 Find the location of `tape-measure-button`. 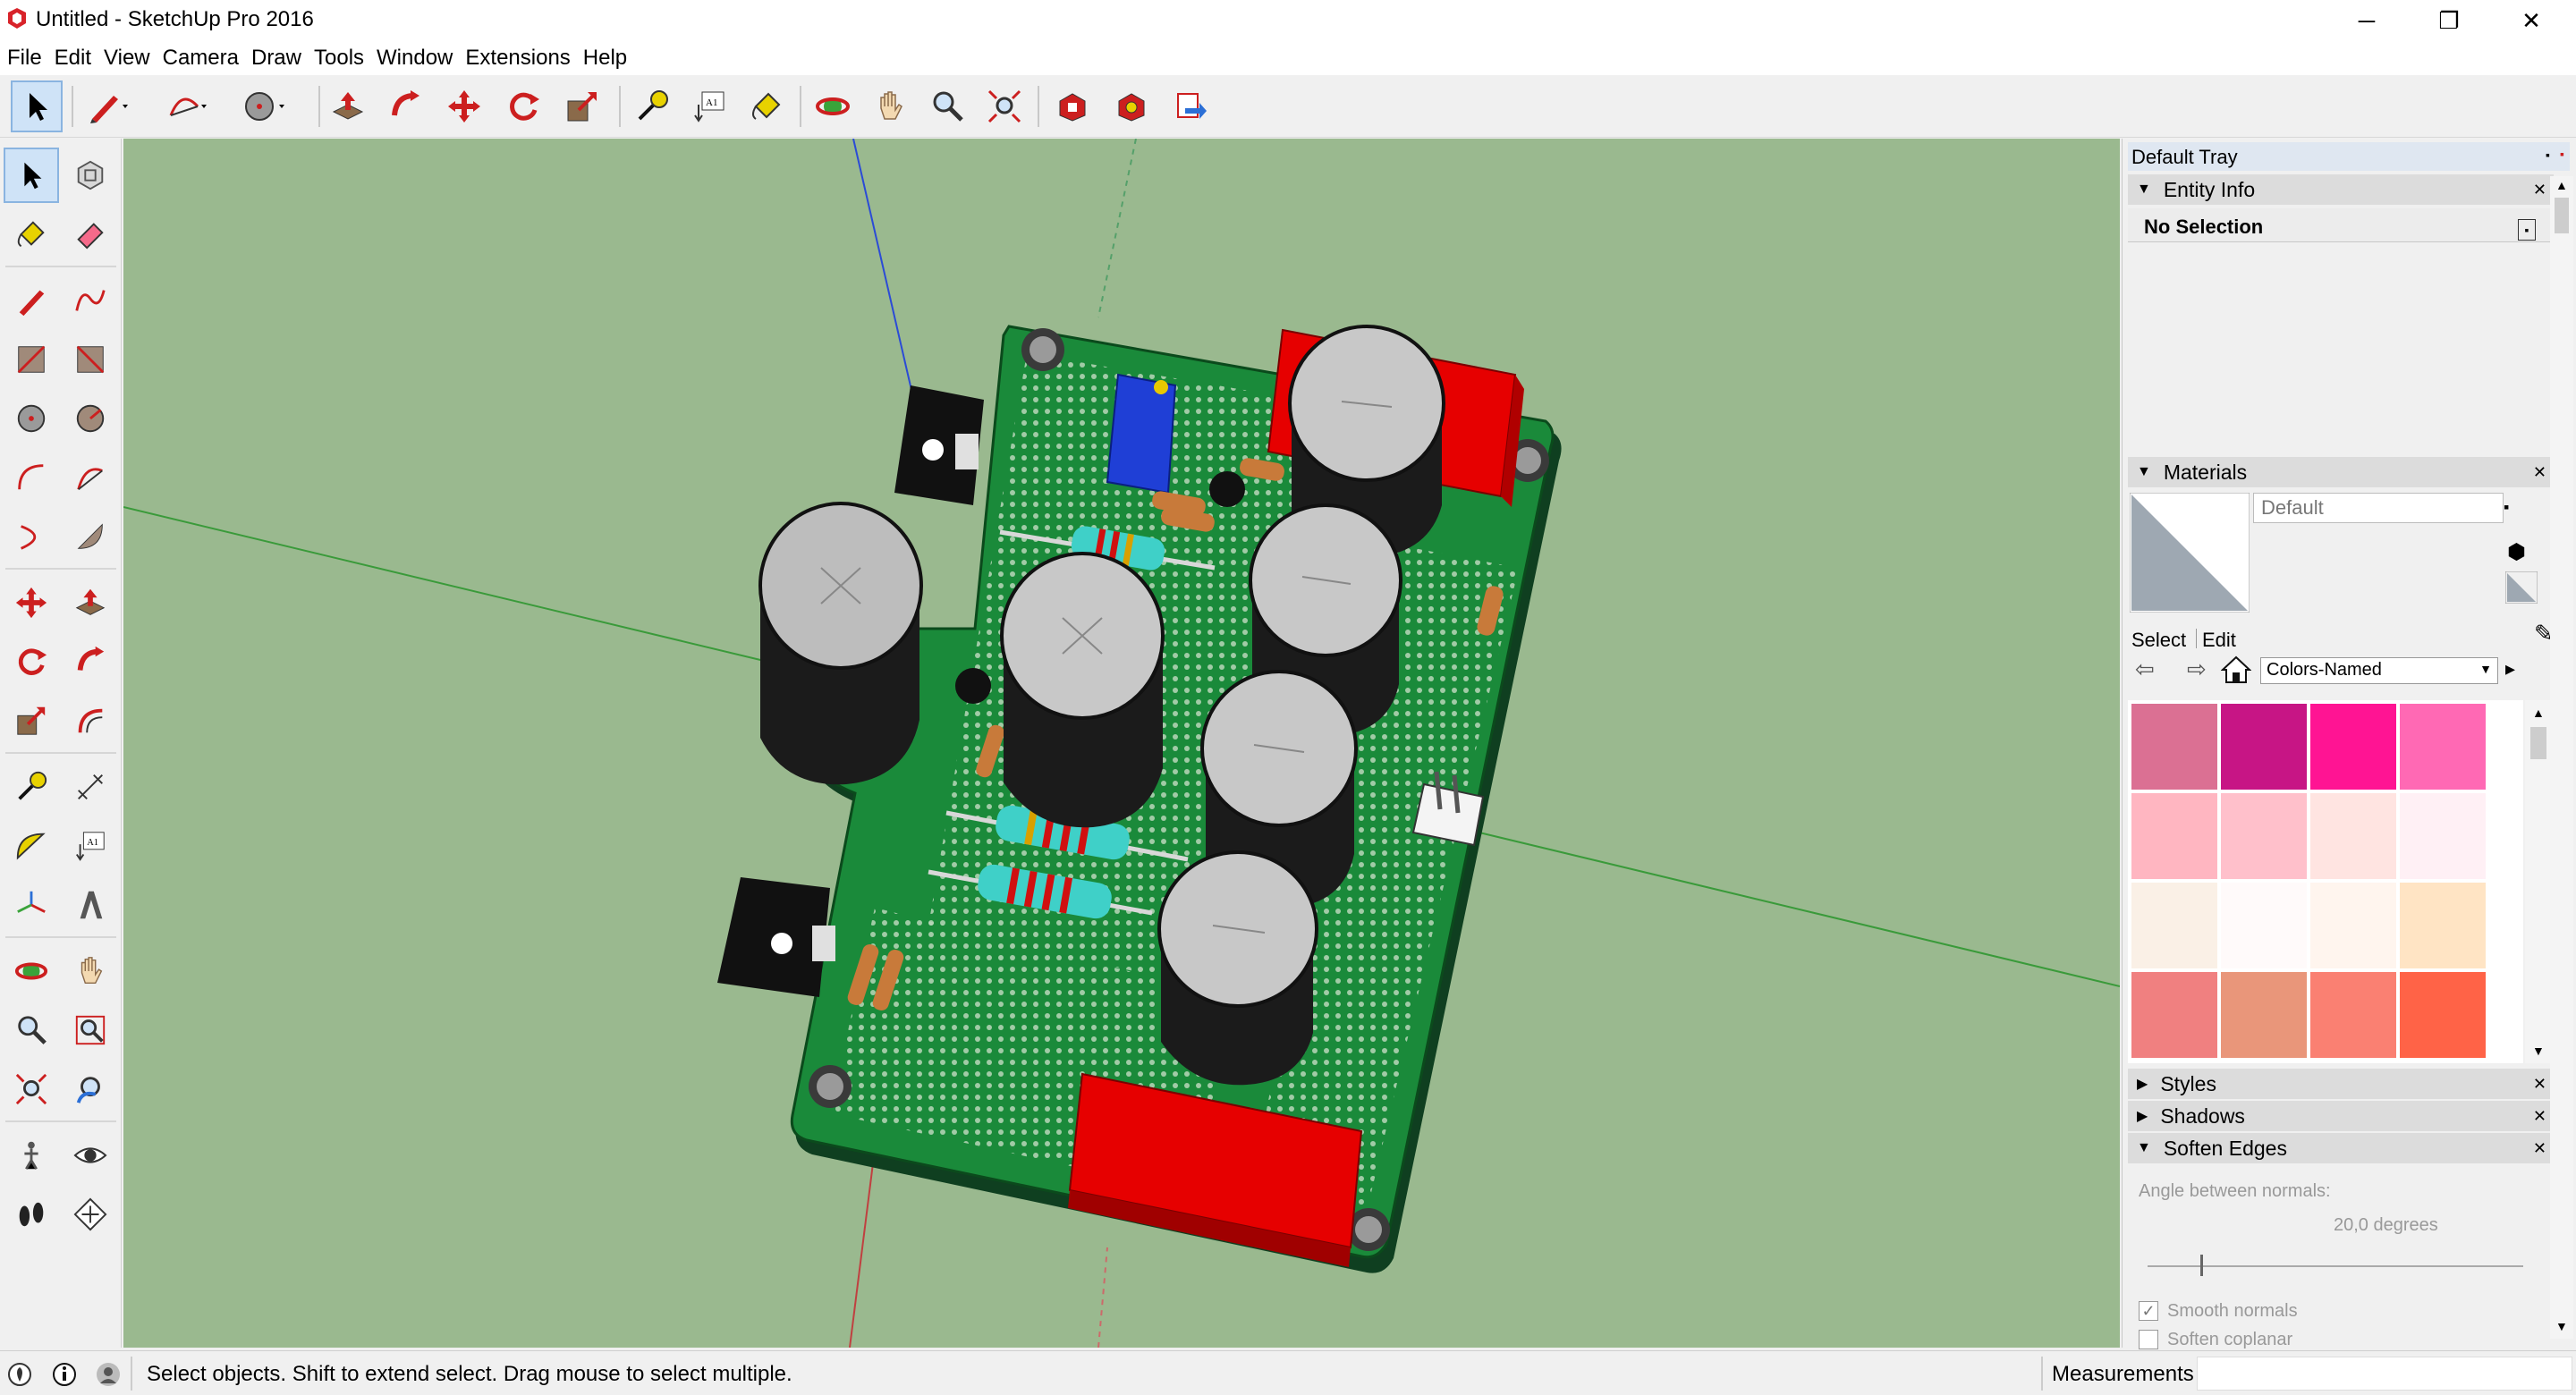

tape-measure-button is located at coordinates (652, 106).